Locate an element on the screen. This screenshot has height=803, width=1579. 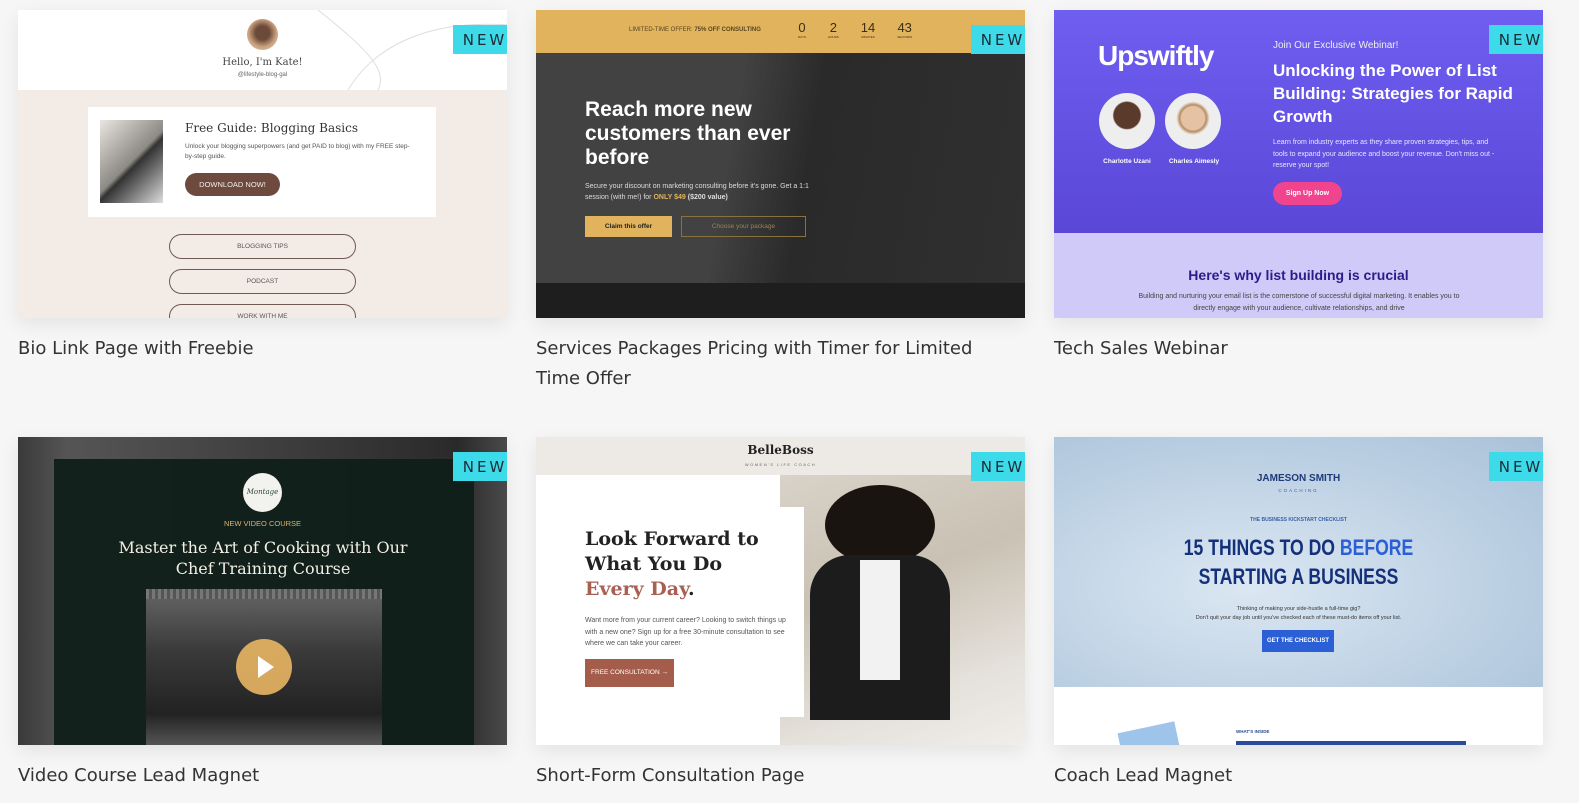
link-button: PODCAST is located at coordinates (262, 281).